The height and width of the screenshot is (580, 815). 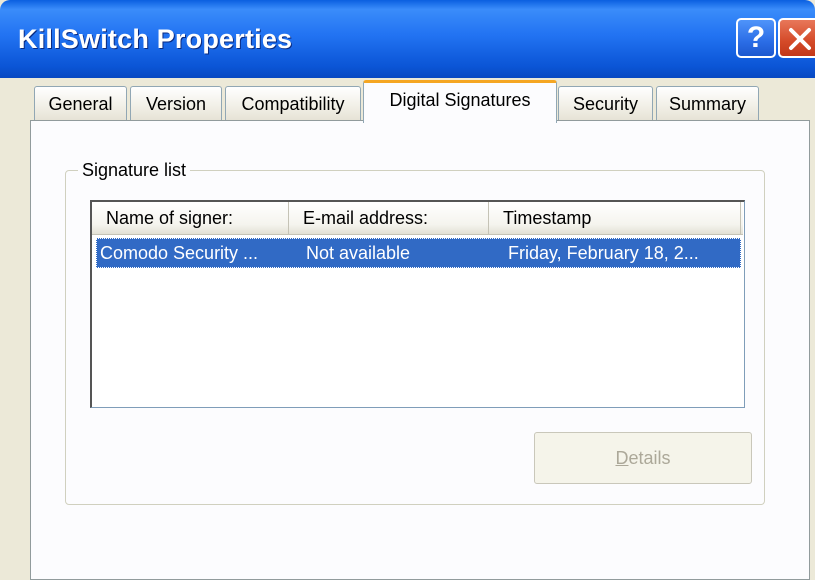 I want to click on tab-compatibility: Compatibility, so click(x=293, y=103).